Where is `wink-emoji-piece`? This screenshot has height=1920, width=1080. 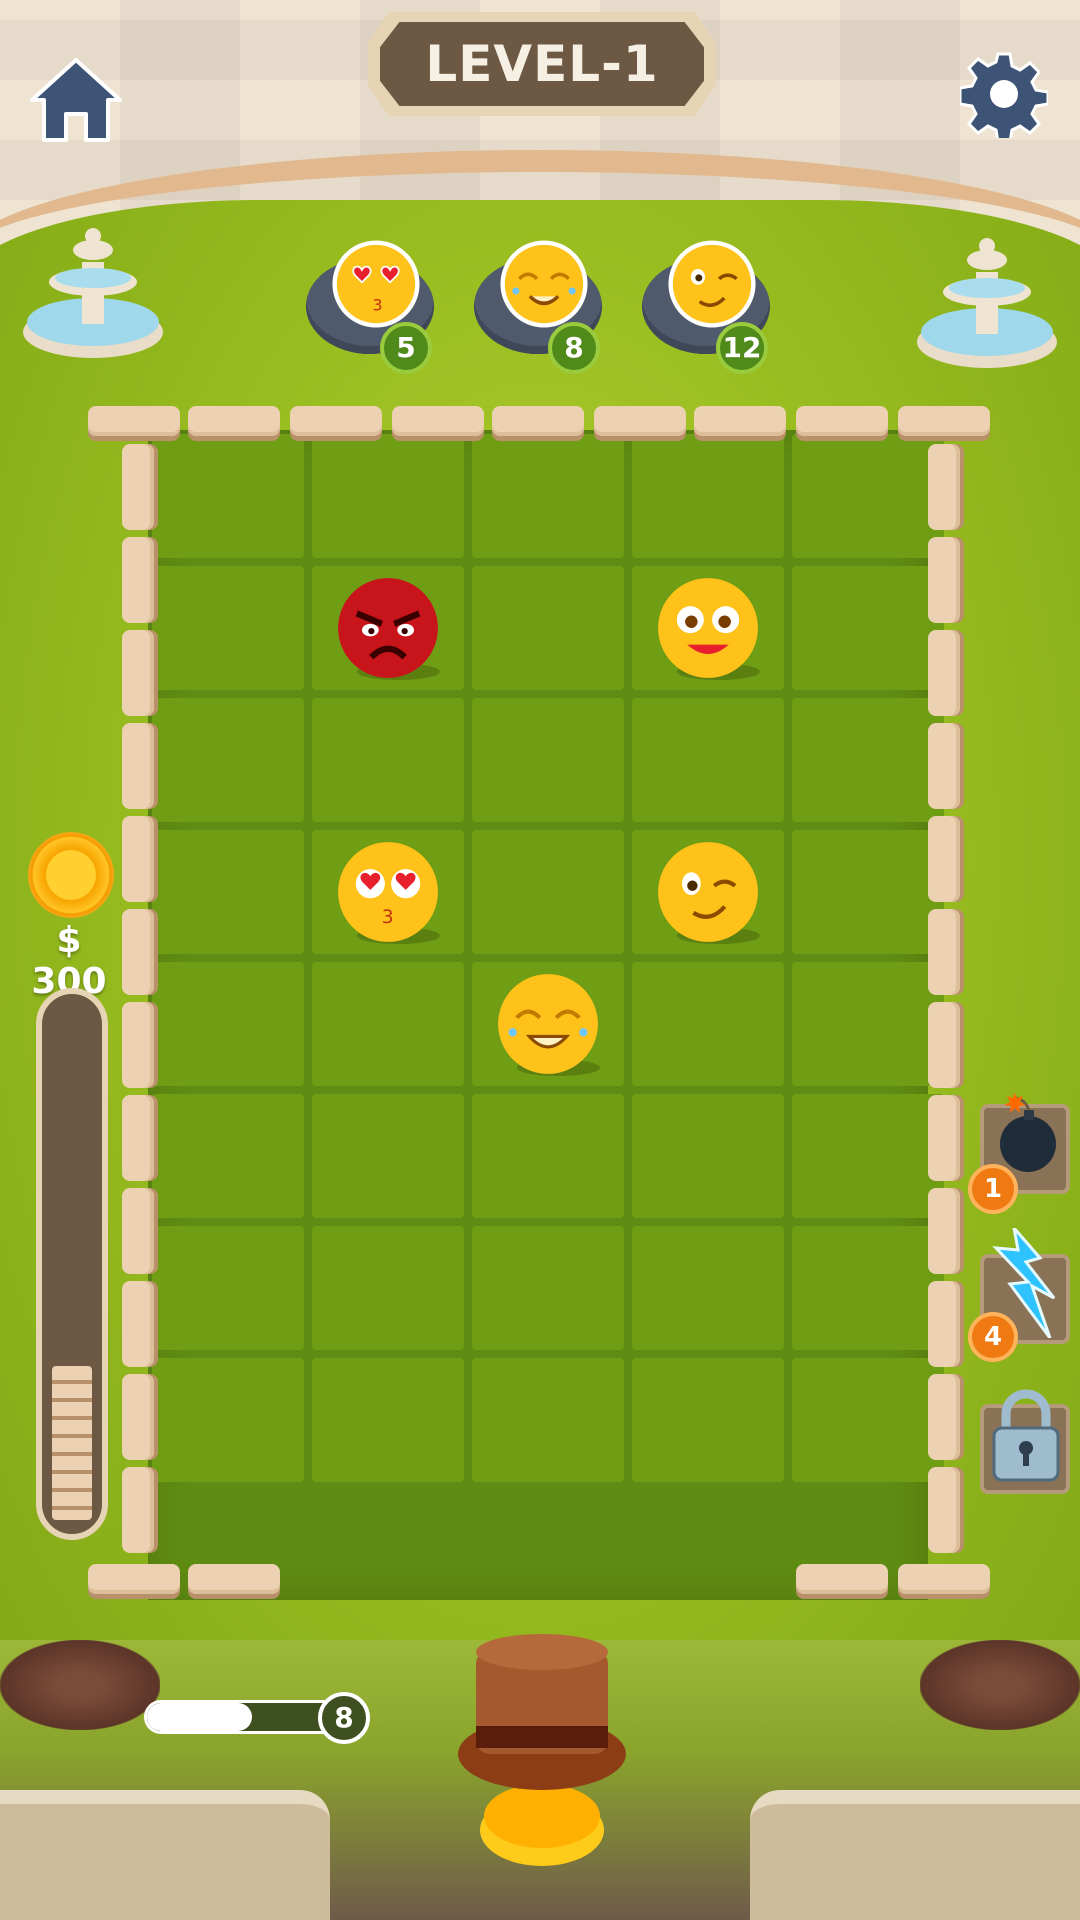
wink-emoji-piece is located at coordinates (708, 892).